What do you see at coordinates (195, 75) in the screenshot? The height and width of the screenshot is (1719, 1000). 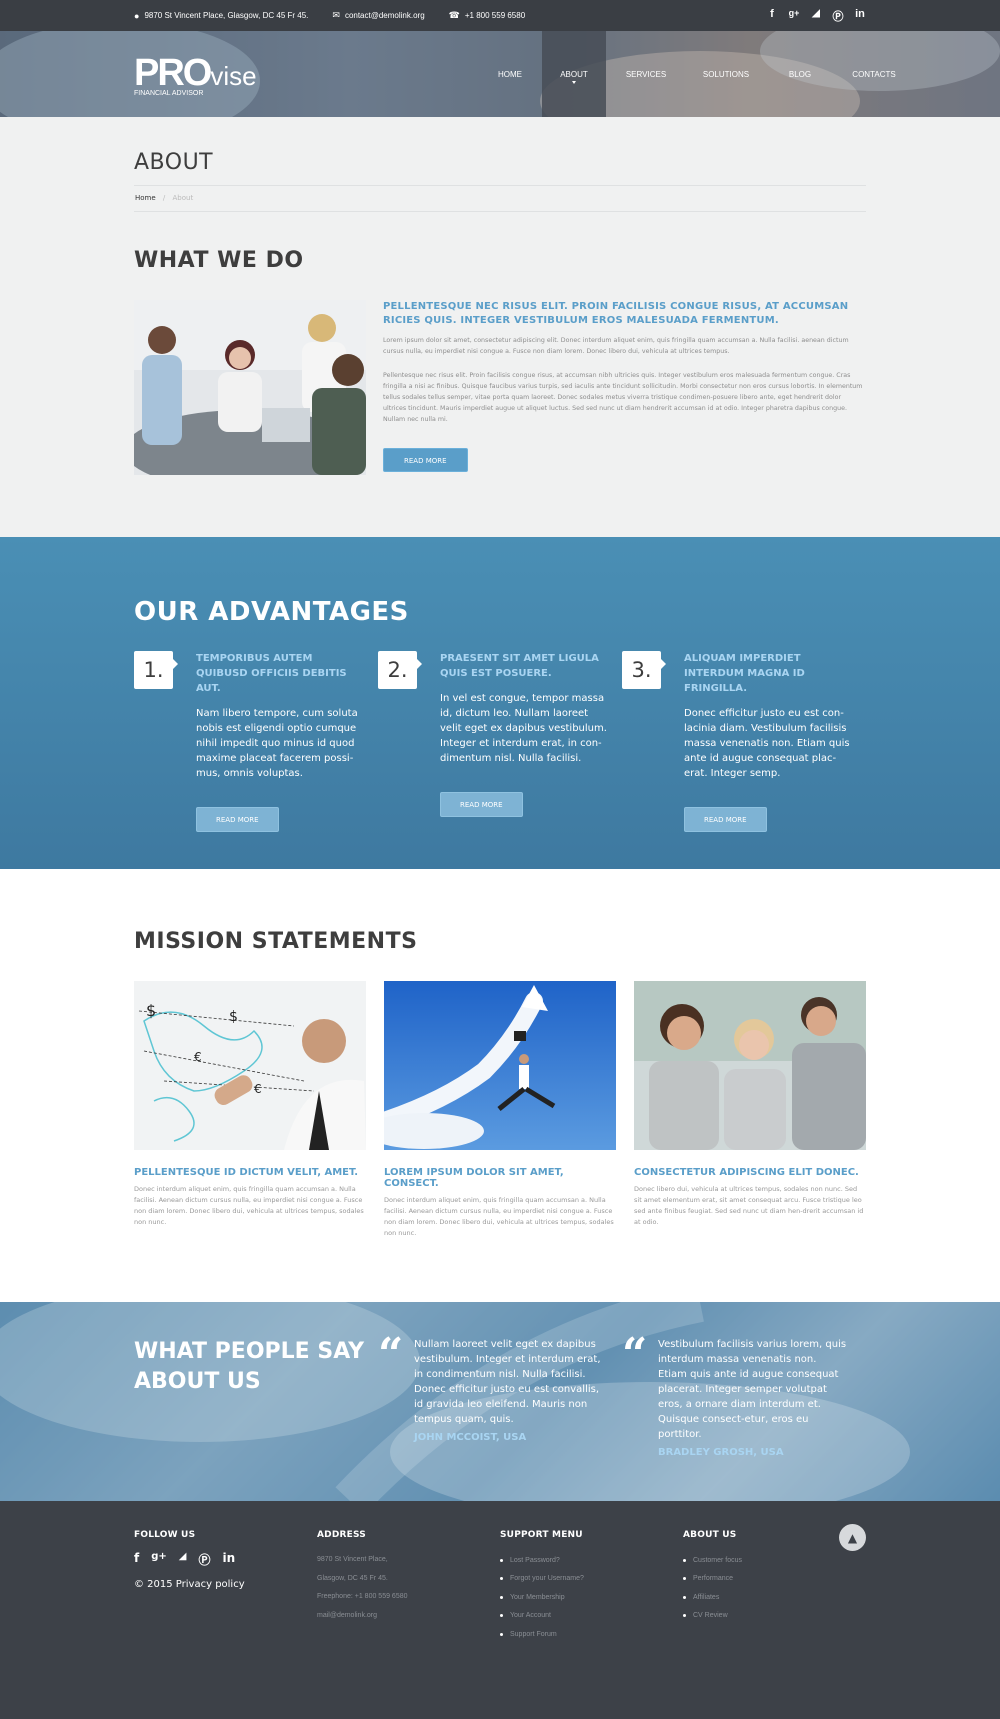 I see `site-logo: PROvise FINANCIAL ADVISOR` at bounding box center [195, 75].